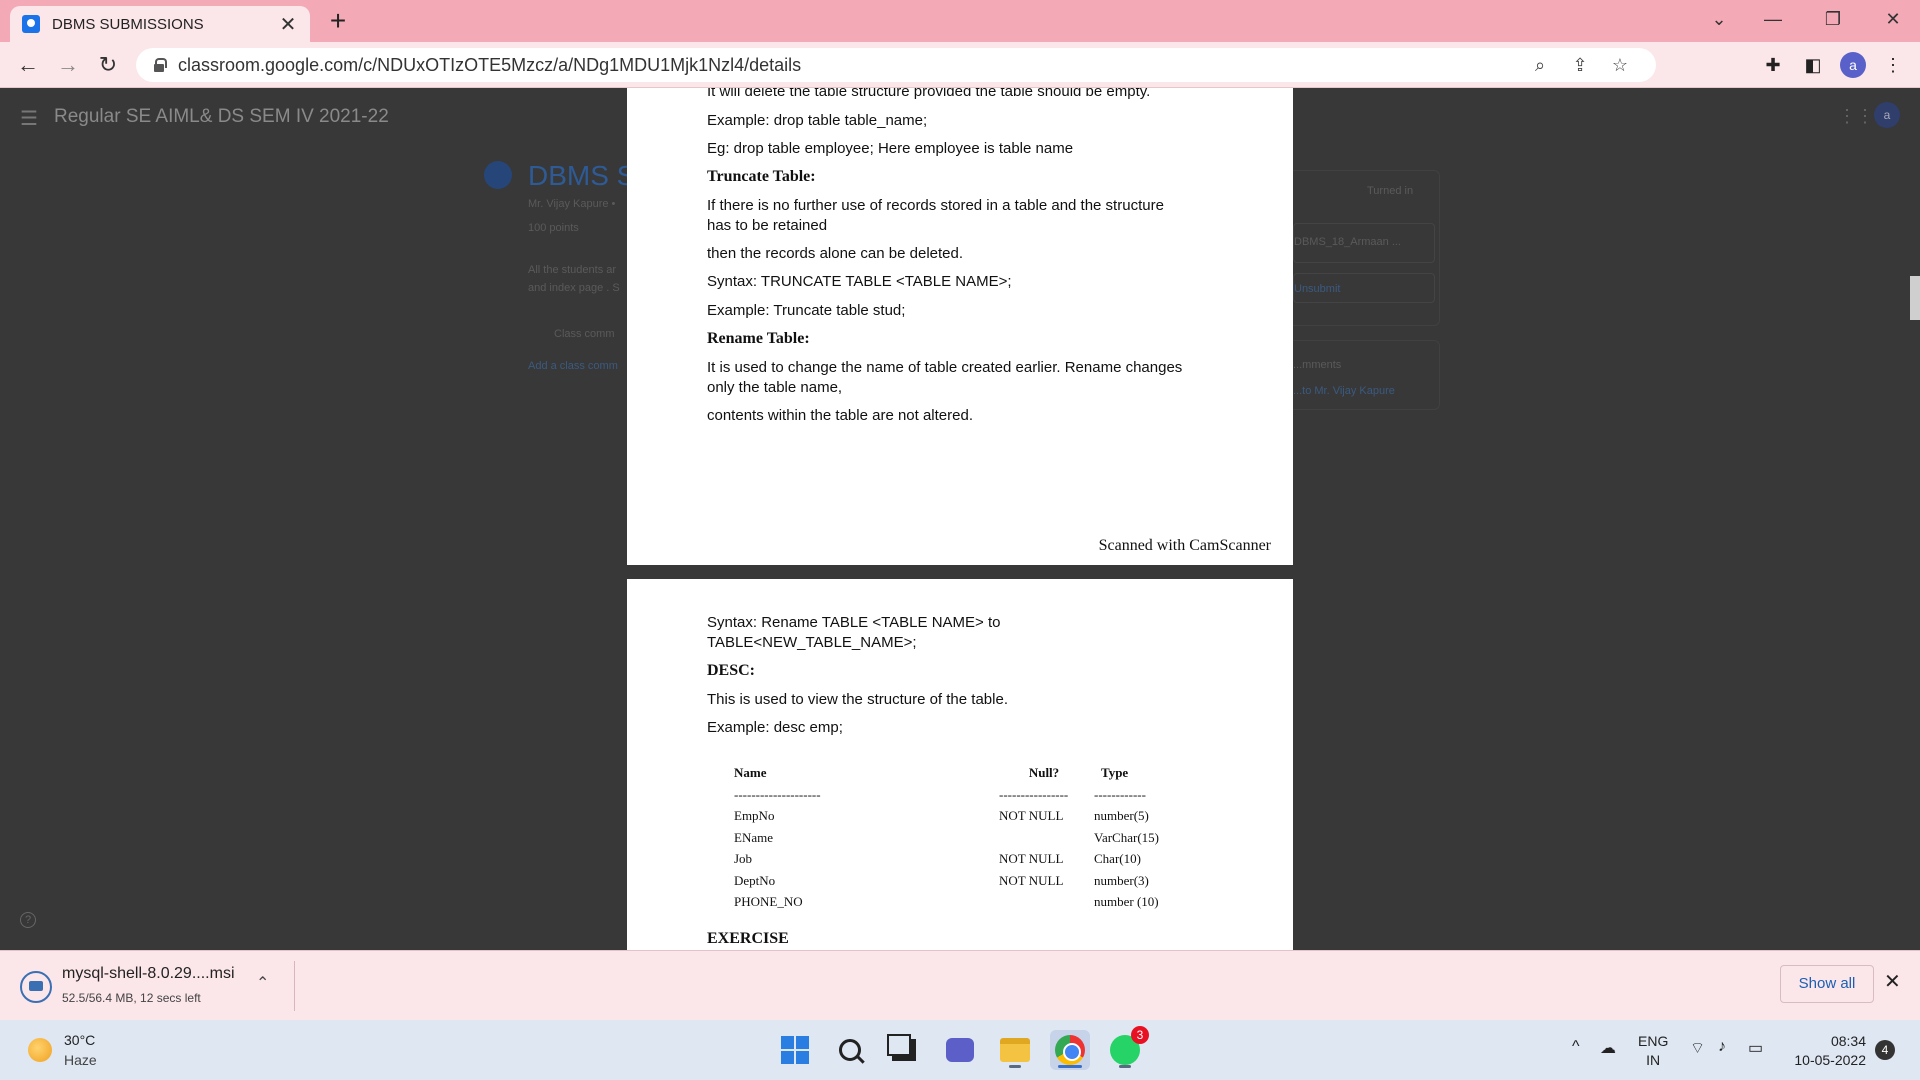 The height and width of the screenshot is (1080, 1920). I want to click on download-filename: mysql-shell-8.0.29....msi, so click(148, 974).